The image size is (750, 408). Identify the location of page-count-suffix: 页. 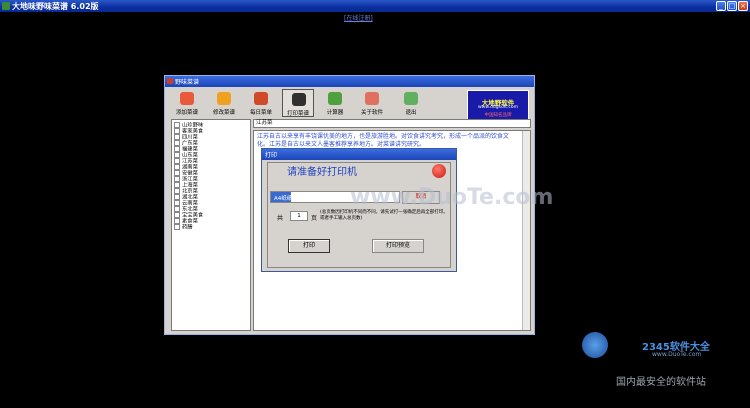
(314, 218).